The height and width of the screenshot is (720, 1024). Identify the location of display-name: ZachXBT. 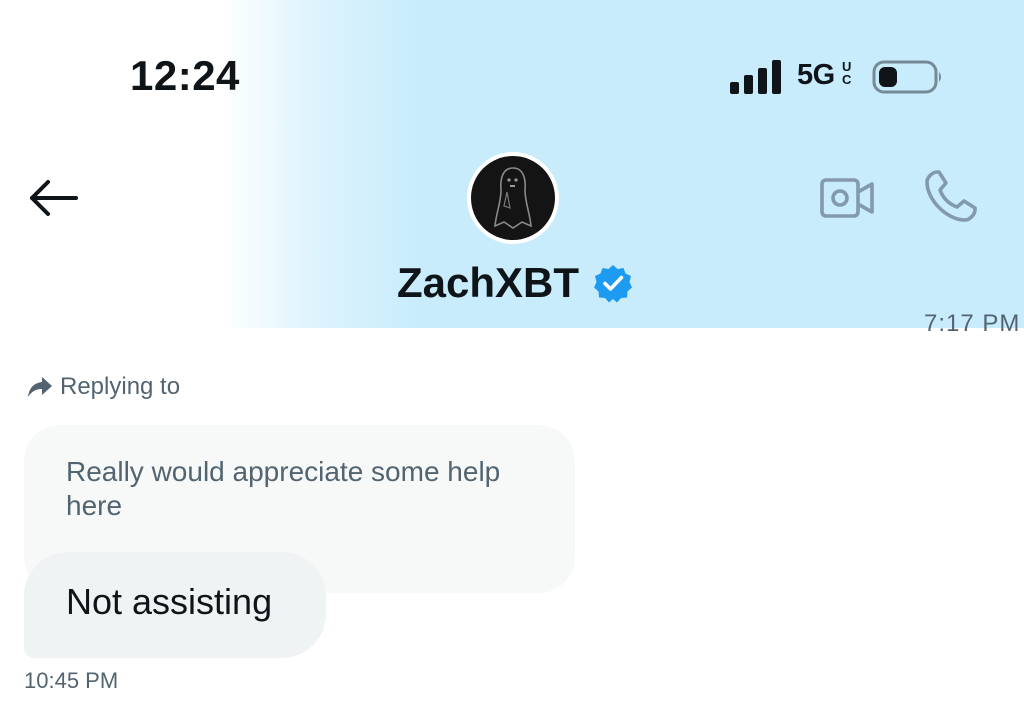
(488, 282).